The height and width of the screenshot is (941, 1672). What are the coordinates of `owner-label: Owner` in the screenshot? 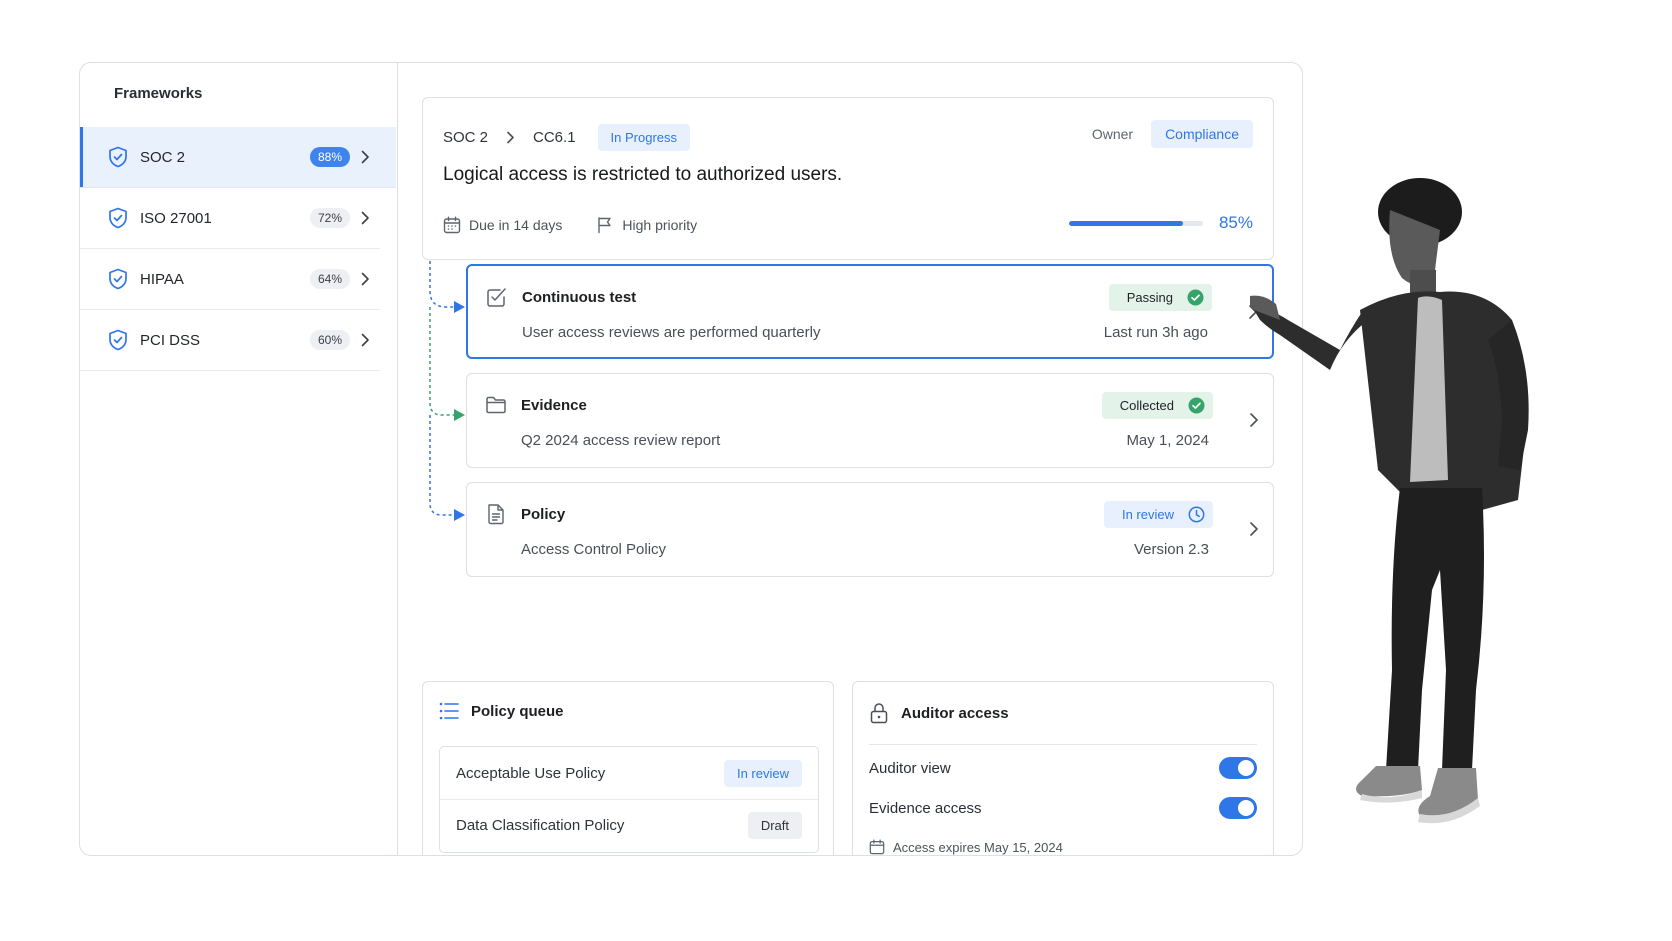 It's located at (1112, 134).